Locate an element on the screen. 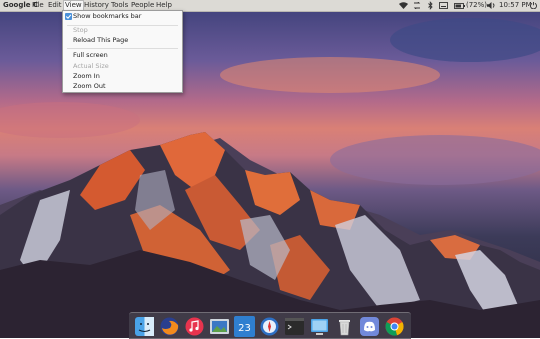 The width and height of the screenshot is (540, 339). volume-icon is located at coordinates (491, 5).